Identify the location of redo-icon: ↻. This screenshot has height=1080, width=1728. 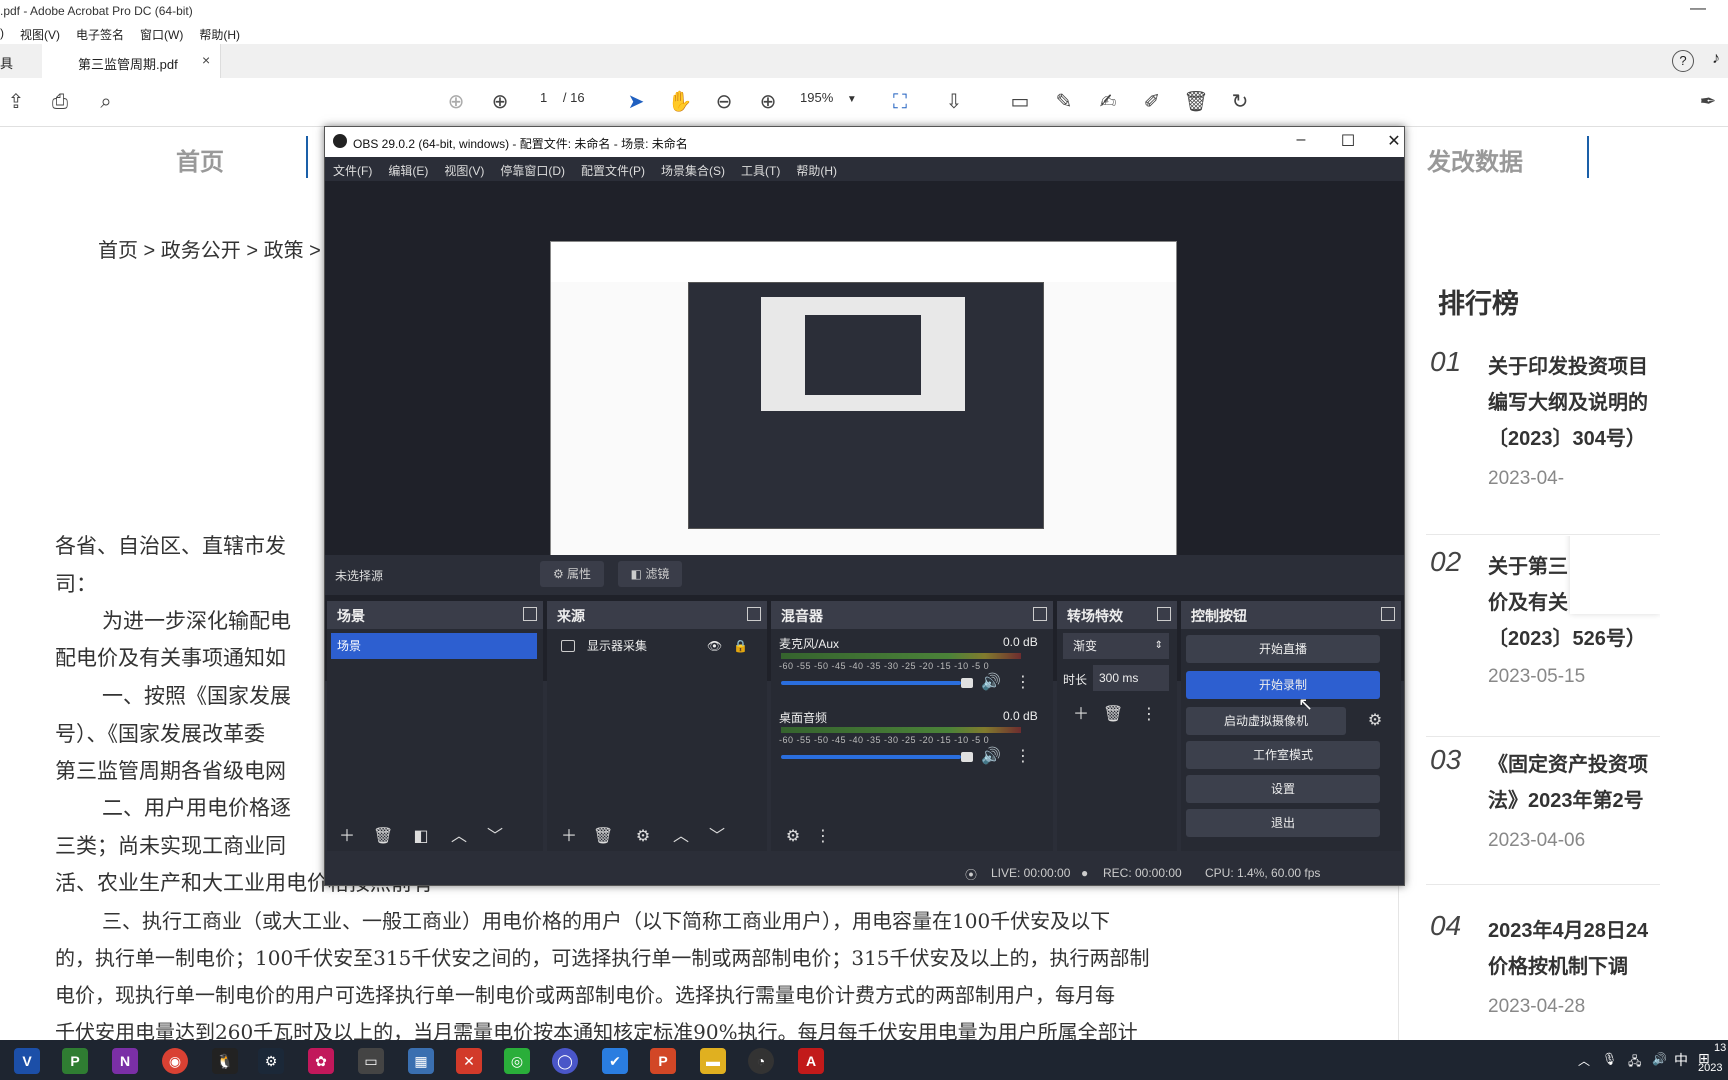
(1240, 102).